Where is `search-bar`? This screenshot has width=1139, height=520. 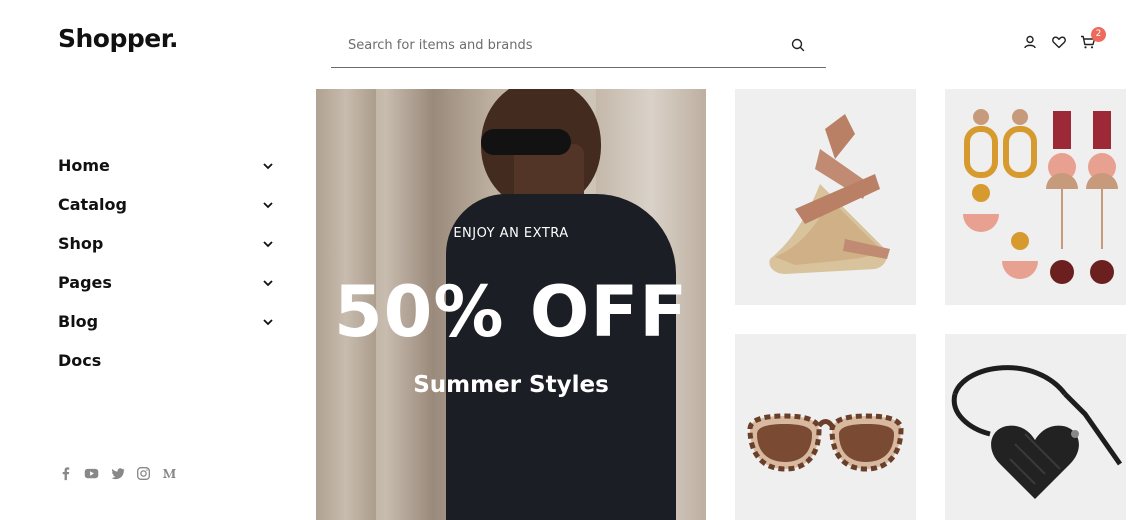
search-bar is located at coordinates (578, 47).